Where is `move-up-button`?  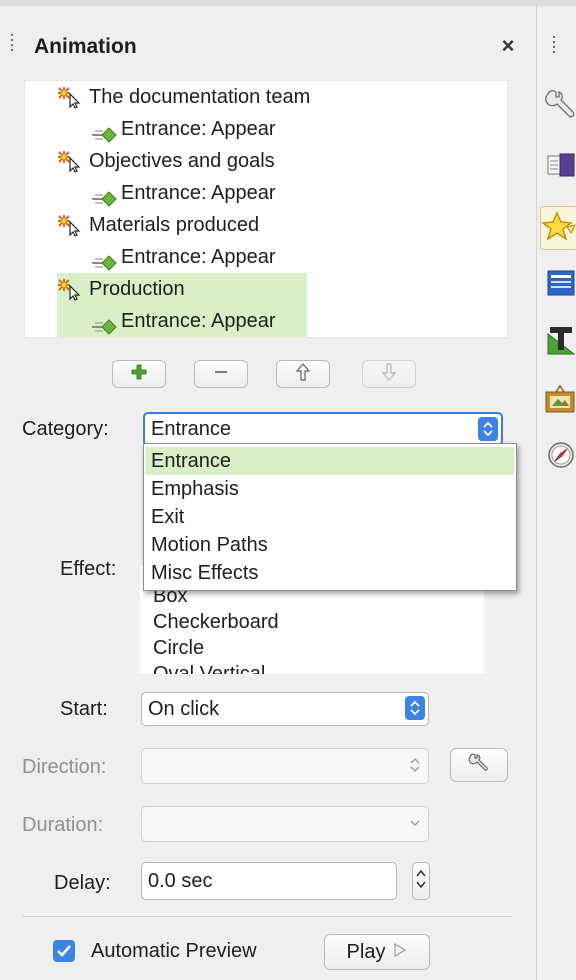 move-up-button is located at coordinates (303, 374).